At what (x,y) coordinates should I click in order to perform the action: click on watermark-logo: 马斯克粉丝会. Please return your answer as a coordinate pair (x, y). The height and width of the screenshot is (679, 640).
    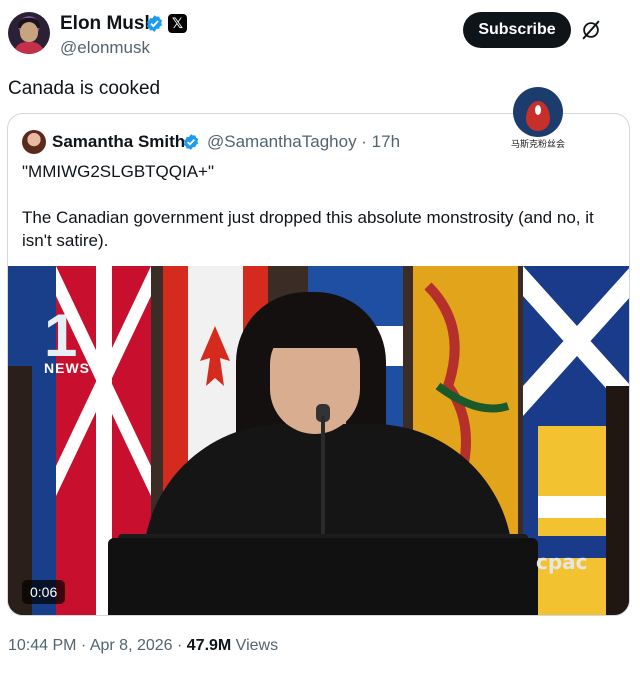
    Looking at the image, I should click on (538, 118).